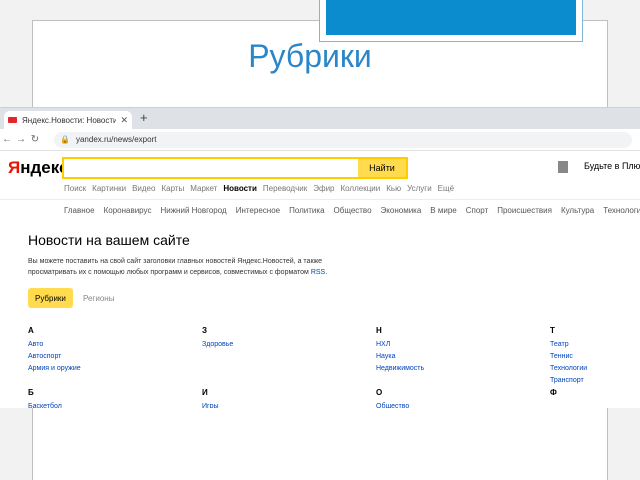  I want to click on plus-link: Будьте в Плюс, so click(612, 166).